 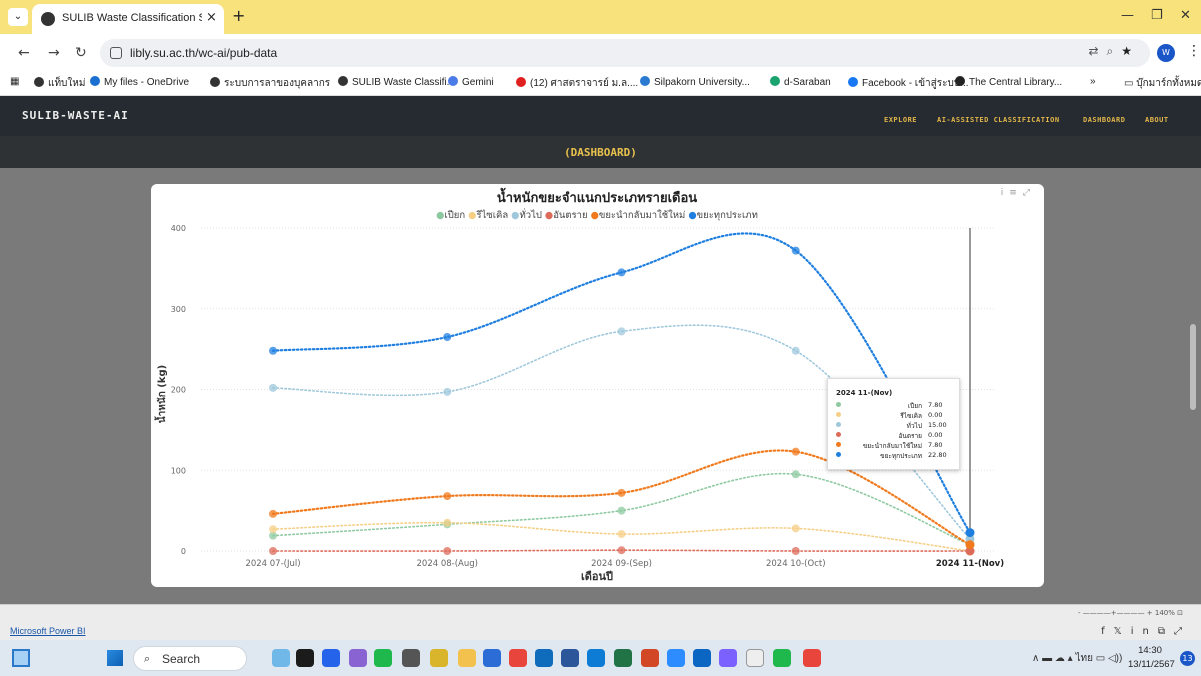 I want to click on info-icon: i, so click(x=1005, y=193).